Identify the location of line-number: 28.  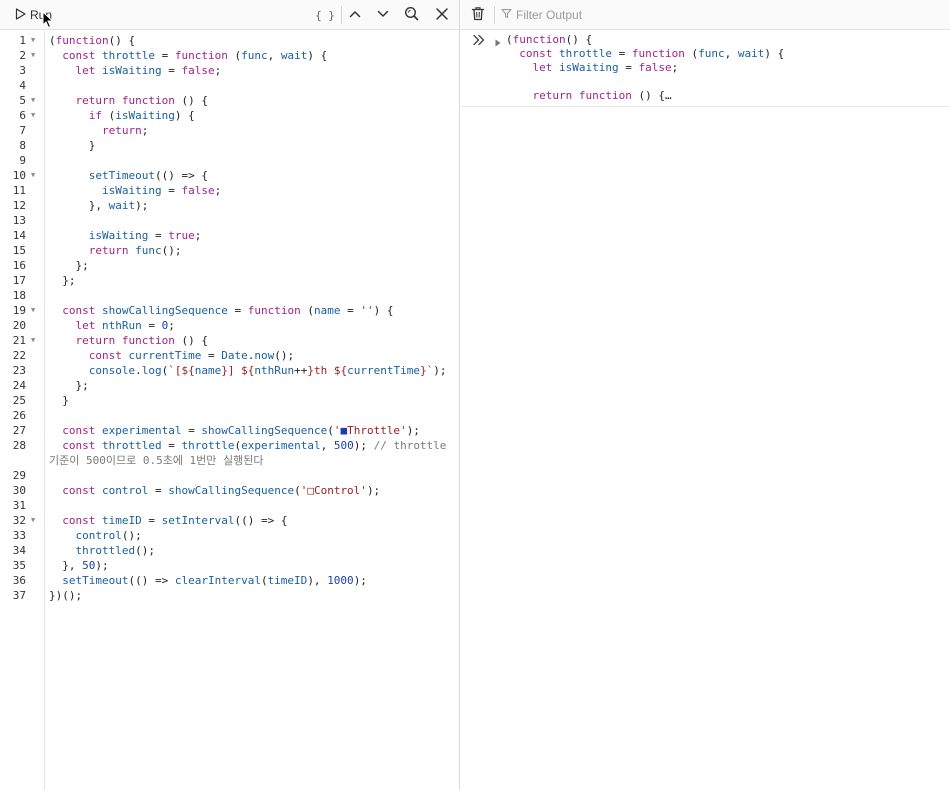
(19, 445).